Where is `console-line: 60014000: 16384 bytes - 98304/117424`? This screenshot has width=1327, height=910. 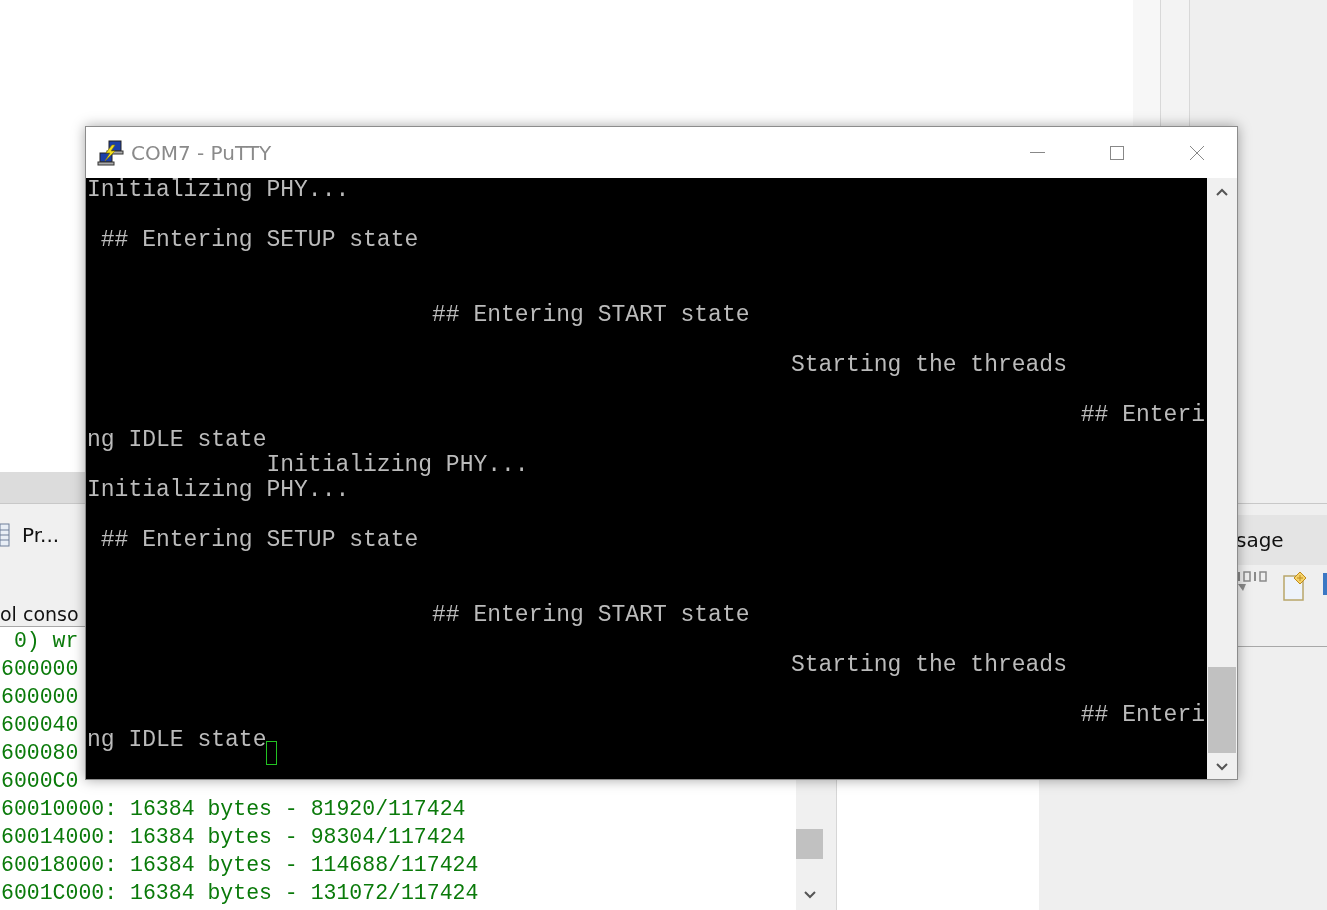 console-line: 60014000: 16384 bytes - 98304/117424 is located at coordinates (233, 837).